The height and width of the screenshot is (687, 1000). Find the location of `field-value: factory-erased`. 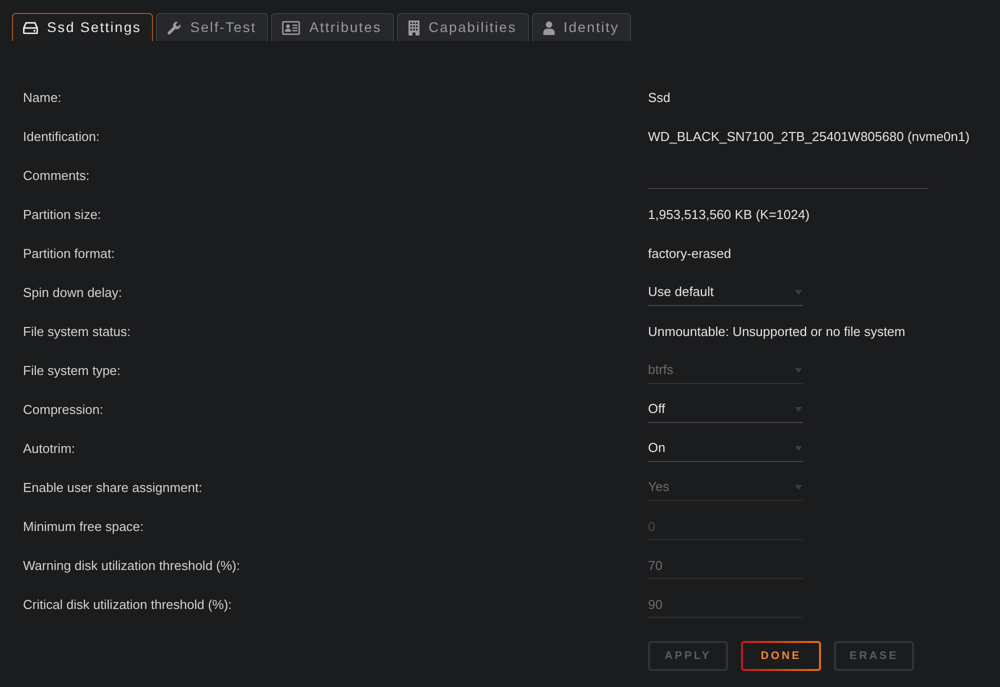

field-value: factory-erased is located at coordinates (690, 253).